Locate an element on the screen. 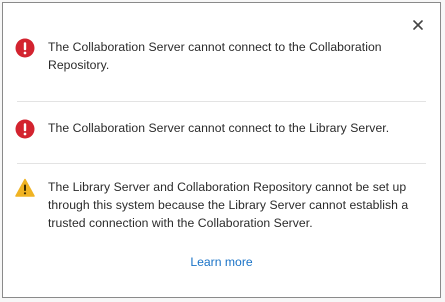 Image resolution: width=445 pixels, height=302 pixels. close-button is located at coordinates (418, 25).